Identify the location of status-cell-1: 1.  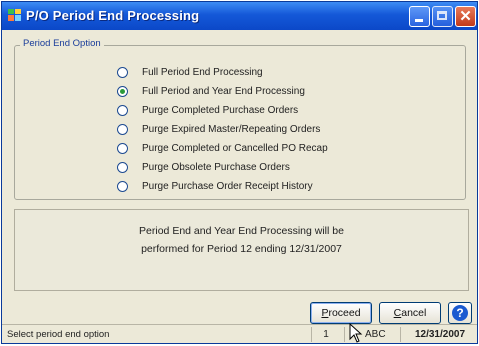
(325, 334).